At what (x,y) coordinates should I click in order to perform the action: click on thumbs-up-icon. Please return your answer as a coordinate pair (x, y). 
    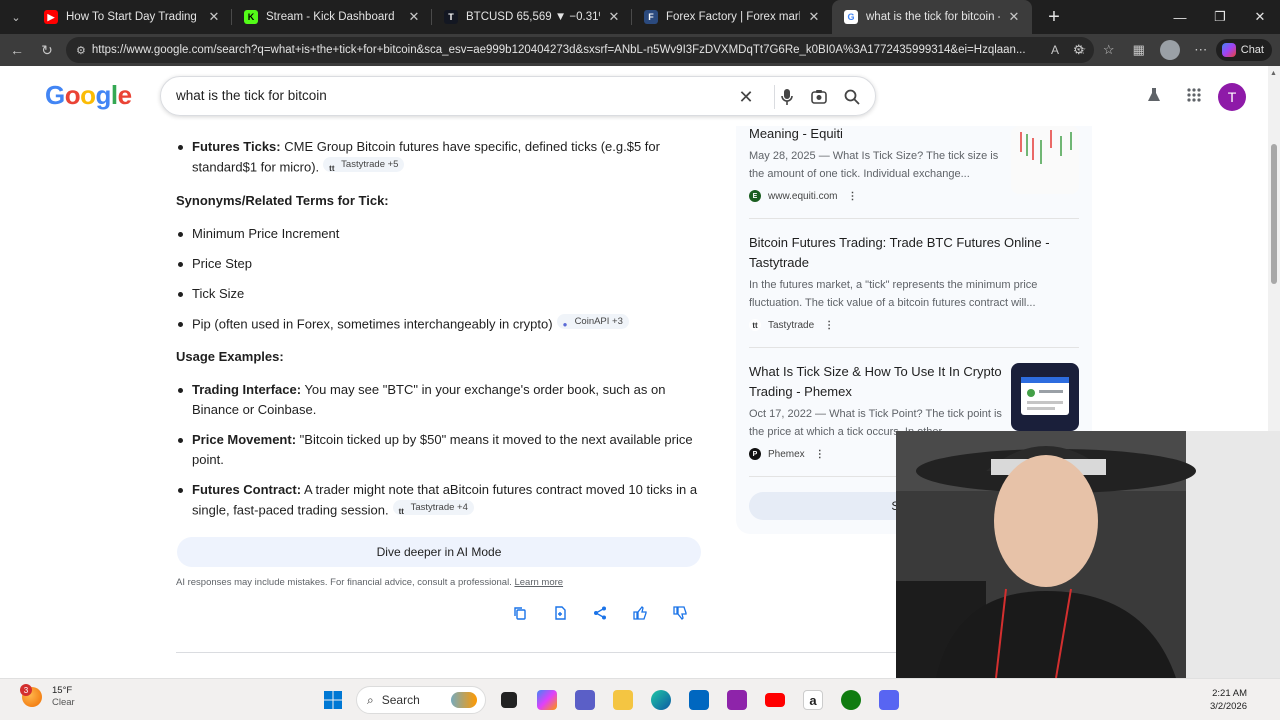
    Looking at the image, I should click on (640, 614).